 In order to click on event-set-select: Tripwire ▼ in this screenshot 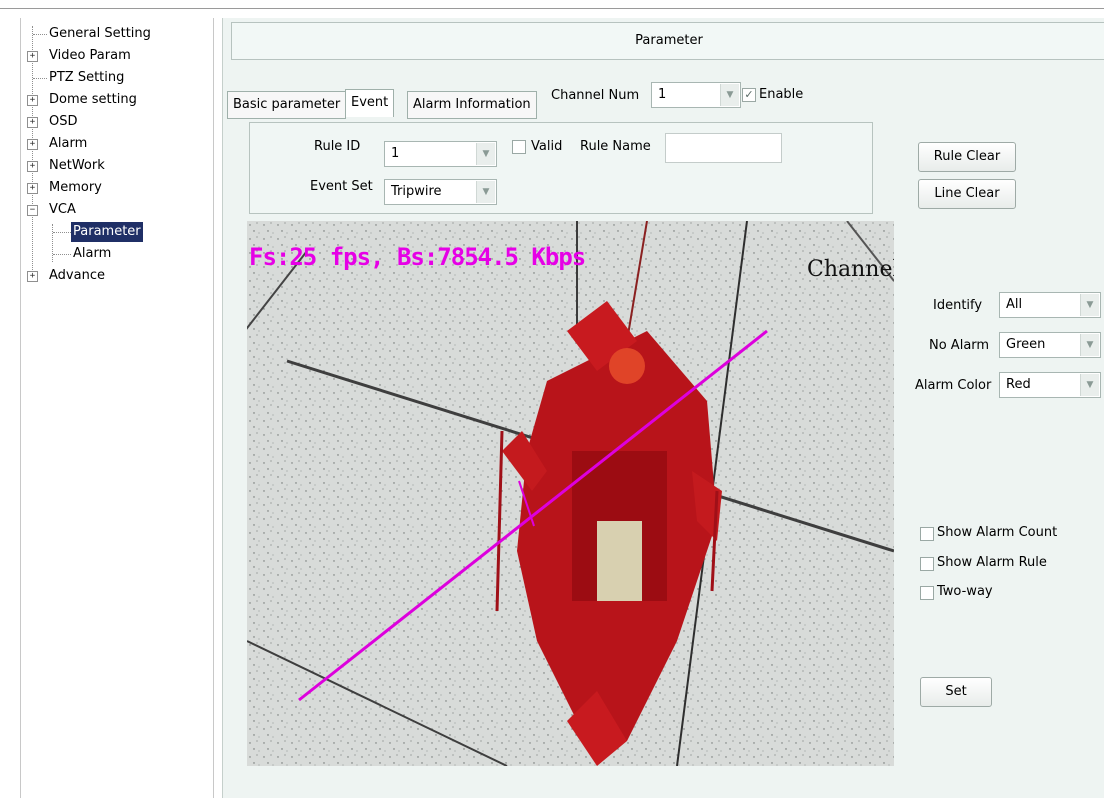, I will do `click(440, 192)`.